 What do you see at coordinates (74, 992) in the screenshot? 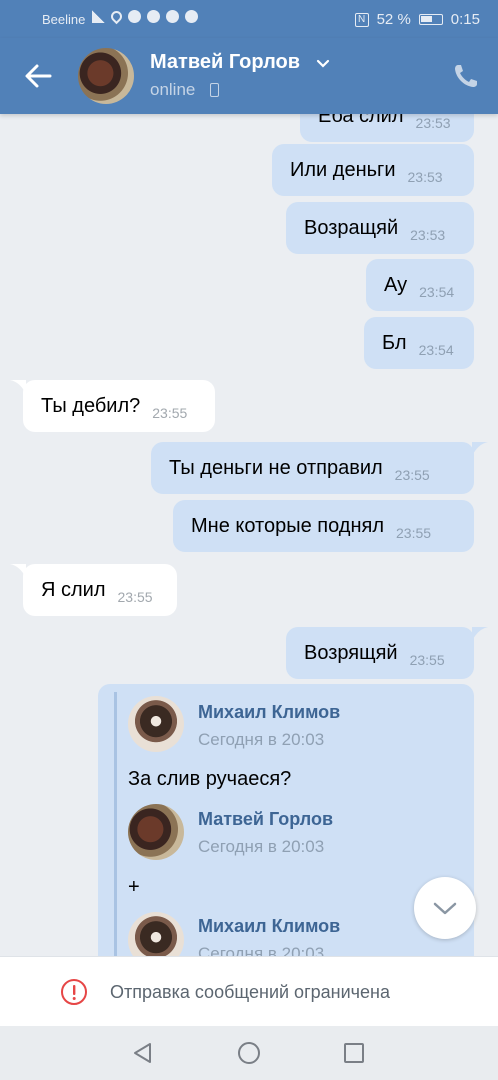
I see `warning-icon` at bounding box center [74, 992].